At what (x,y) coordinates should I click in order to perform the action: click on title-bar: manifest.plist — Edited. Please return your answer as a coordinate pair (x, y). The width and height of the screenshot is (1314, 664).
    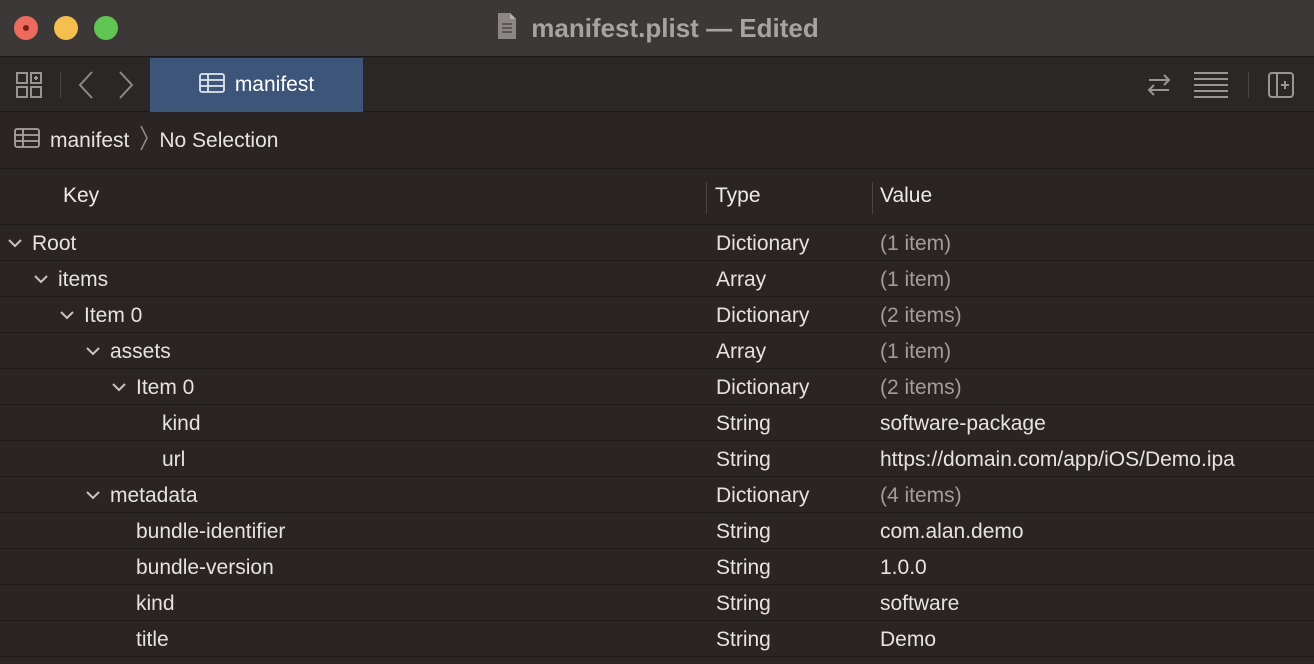
    Looking at the image, I should click on (657, 28).